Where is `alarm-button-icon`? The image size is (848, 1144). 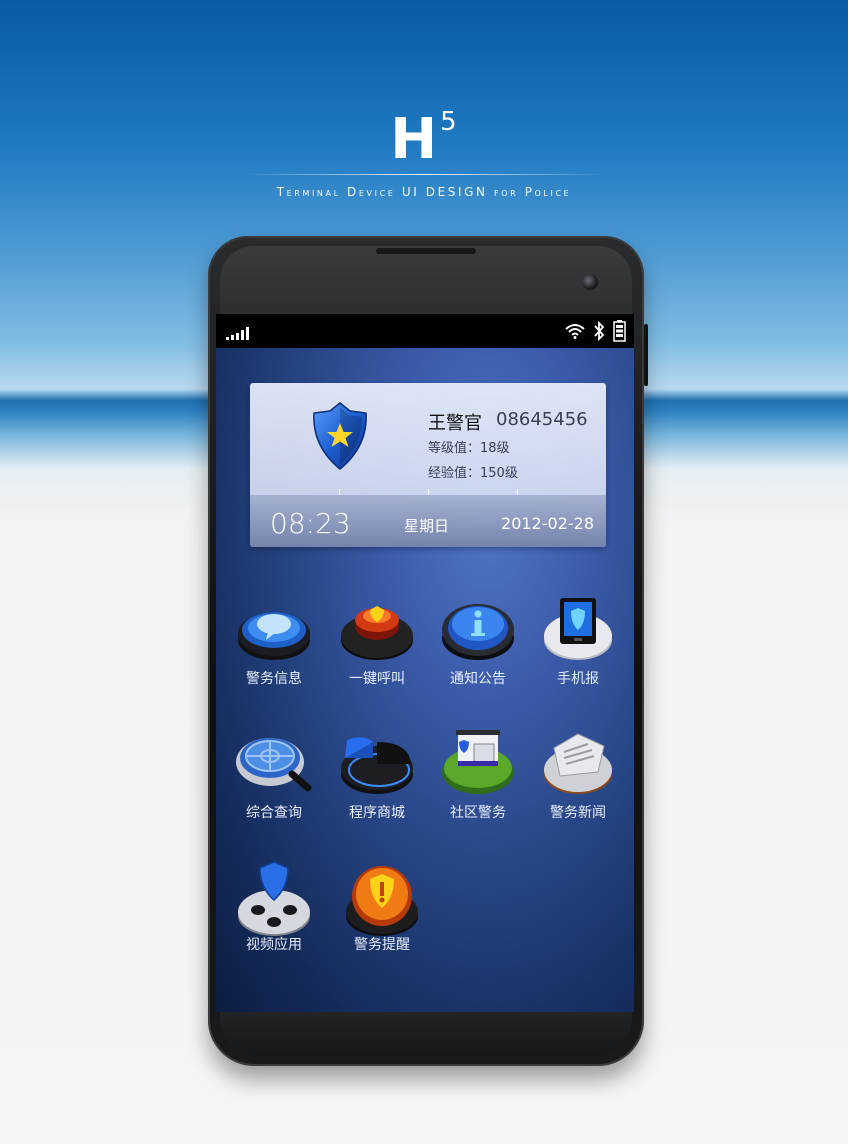 alarm-button-icon is located at coordinates (377, 633).